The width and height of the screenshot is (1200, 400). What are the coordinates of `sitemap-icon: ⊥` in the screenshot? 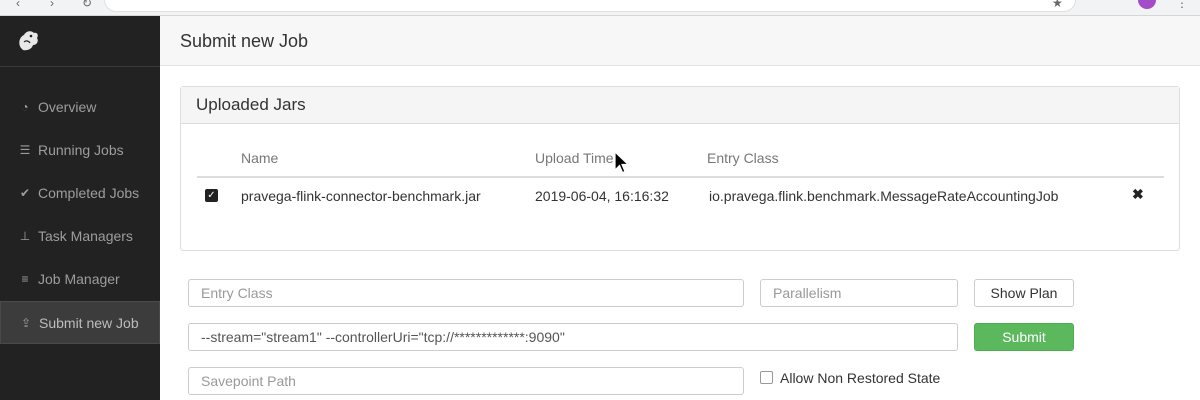 It's located at (25, 236).